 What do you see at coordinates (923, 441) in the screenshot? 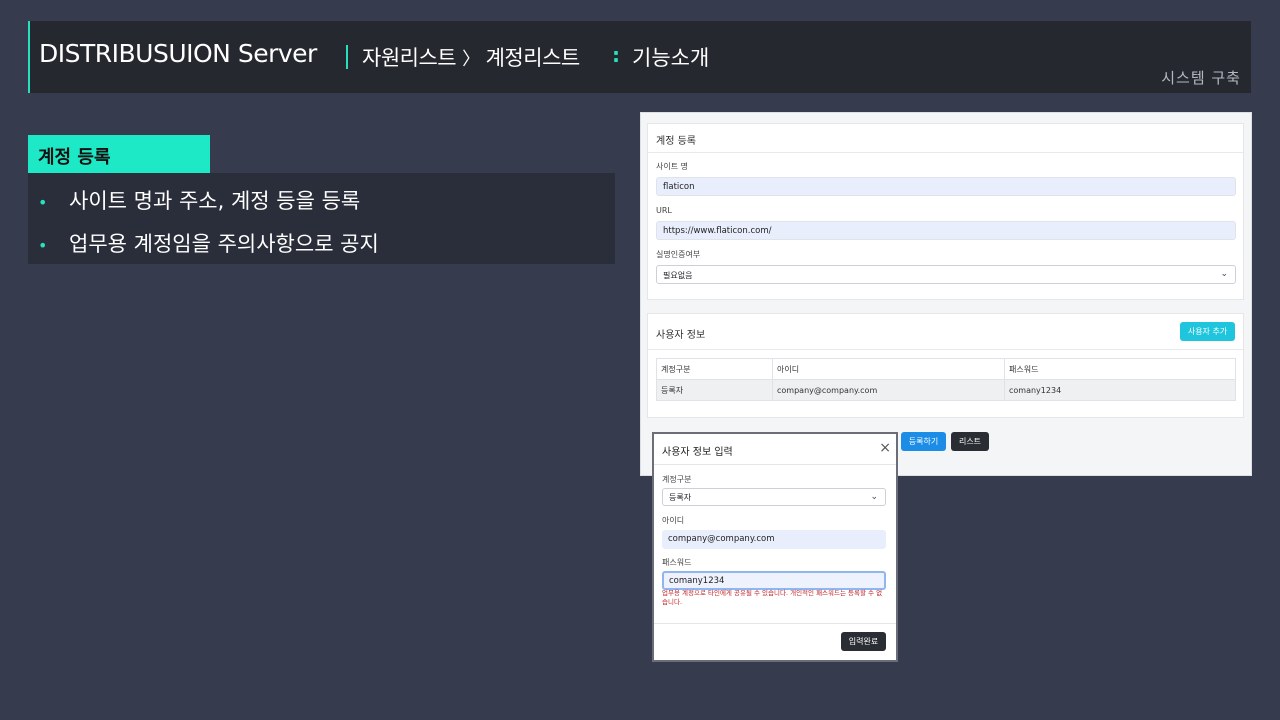
I see `register-button: 등록하기` at bounding box center [923, 441].